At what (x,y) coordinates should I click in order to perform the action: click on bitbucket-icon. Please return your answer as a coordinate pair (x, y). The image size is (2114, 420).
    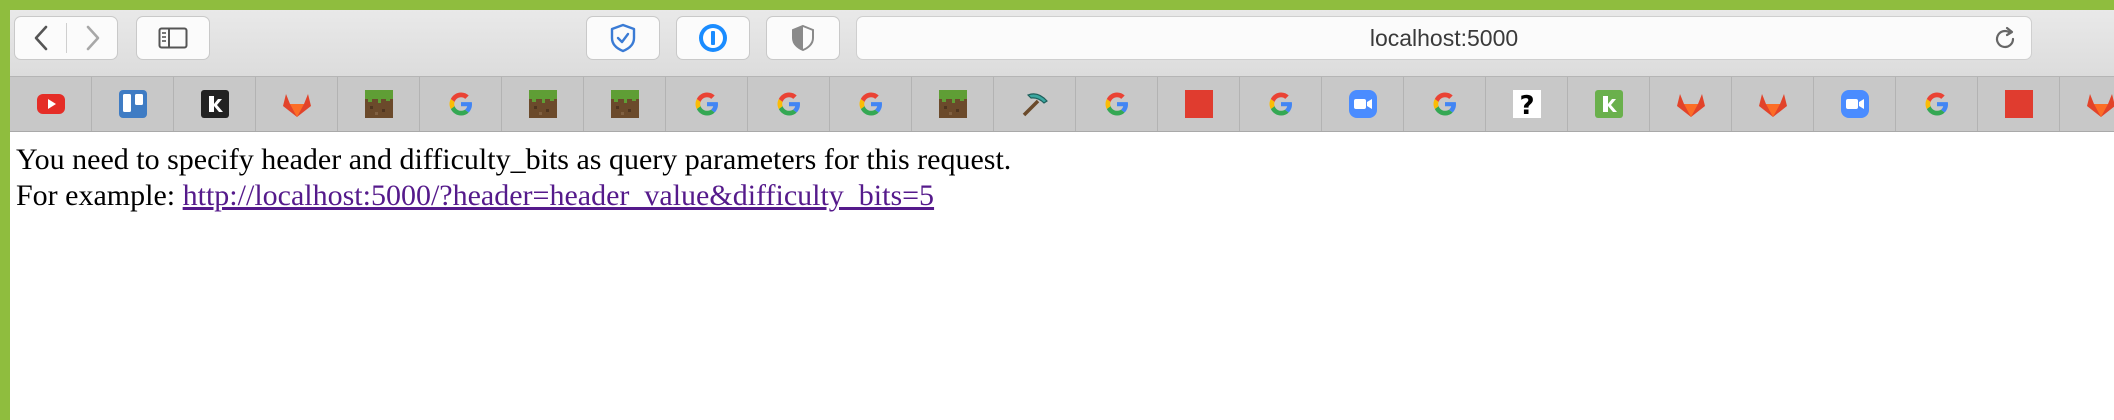
    Looking at the image, I should click on (215, 104).